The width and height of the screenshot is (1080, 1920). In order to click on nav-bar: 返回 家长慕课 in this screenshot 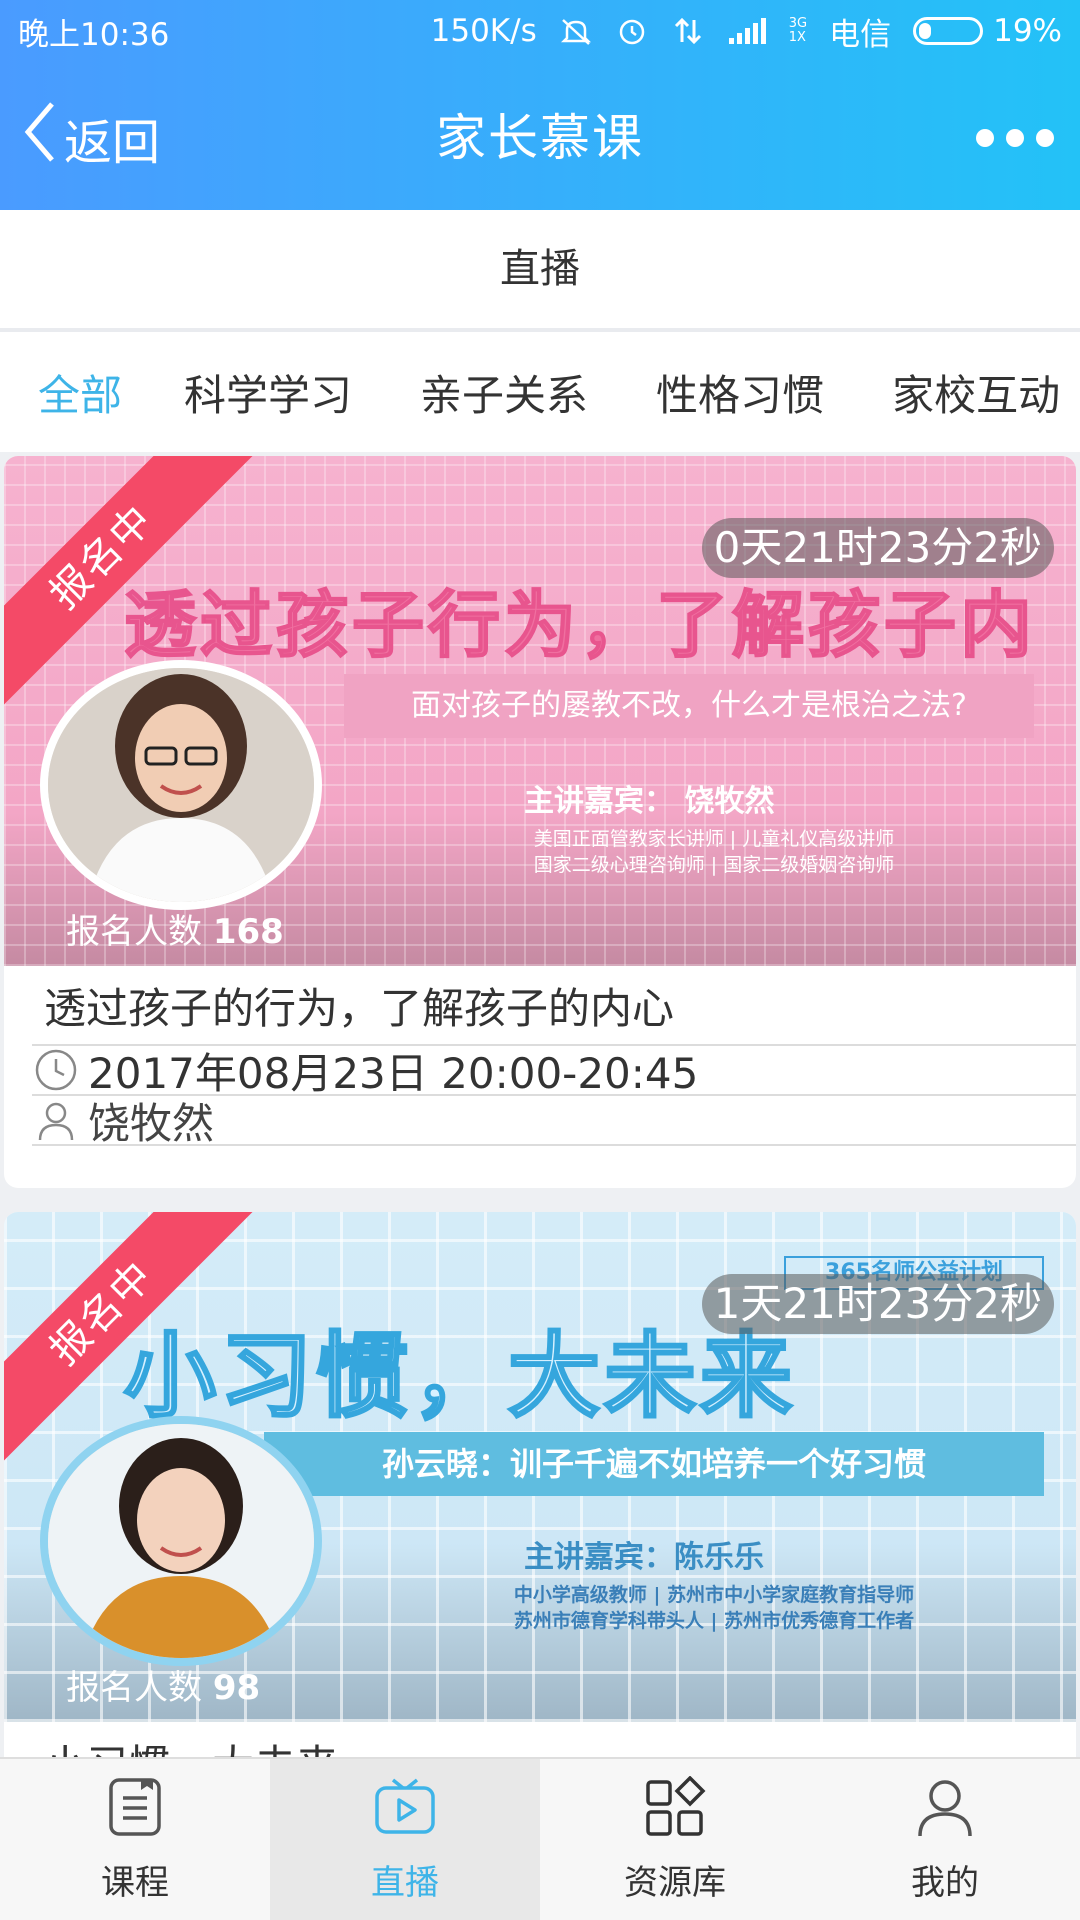, I will do `click(540, 136)`.